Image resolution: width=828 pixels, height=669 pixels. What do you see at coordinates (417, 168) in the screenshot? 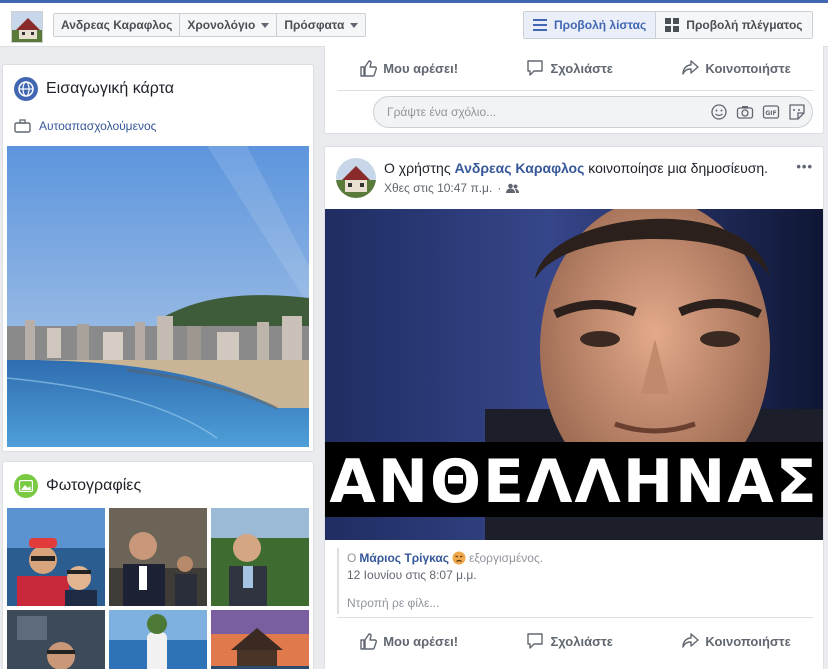
I see `post-prefix: Ο χρήστης` at bounding box center [417, 168].